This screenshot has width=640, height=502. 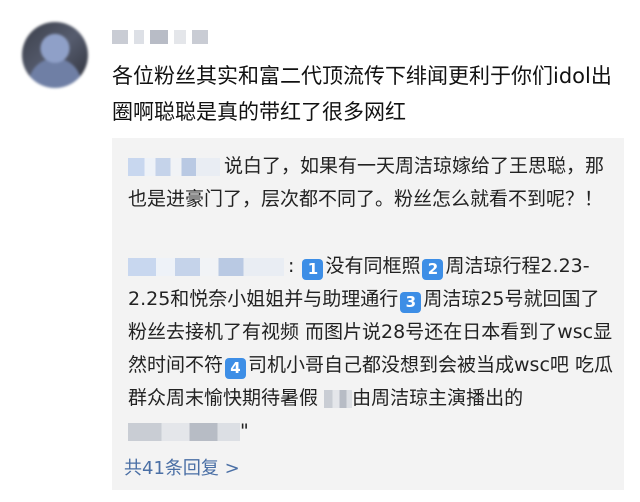 What do you see at coordinates (362, 94) in the screenshot?
I see `comment-text: 各位粉丝其实和富二代顶流传下绯闻更利于你们idol出圈啊聪聪是真的带红了很多网红` at bounding box center [362, 94].